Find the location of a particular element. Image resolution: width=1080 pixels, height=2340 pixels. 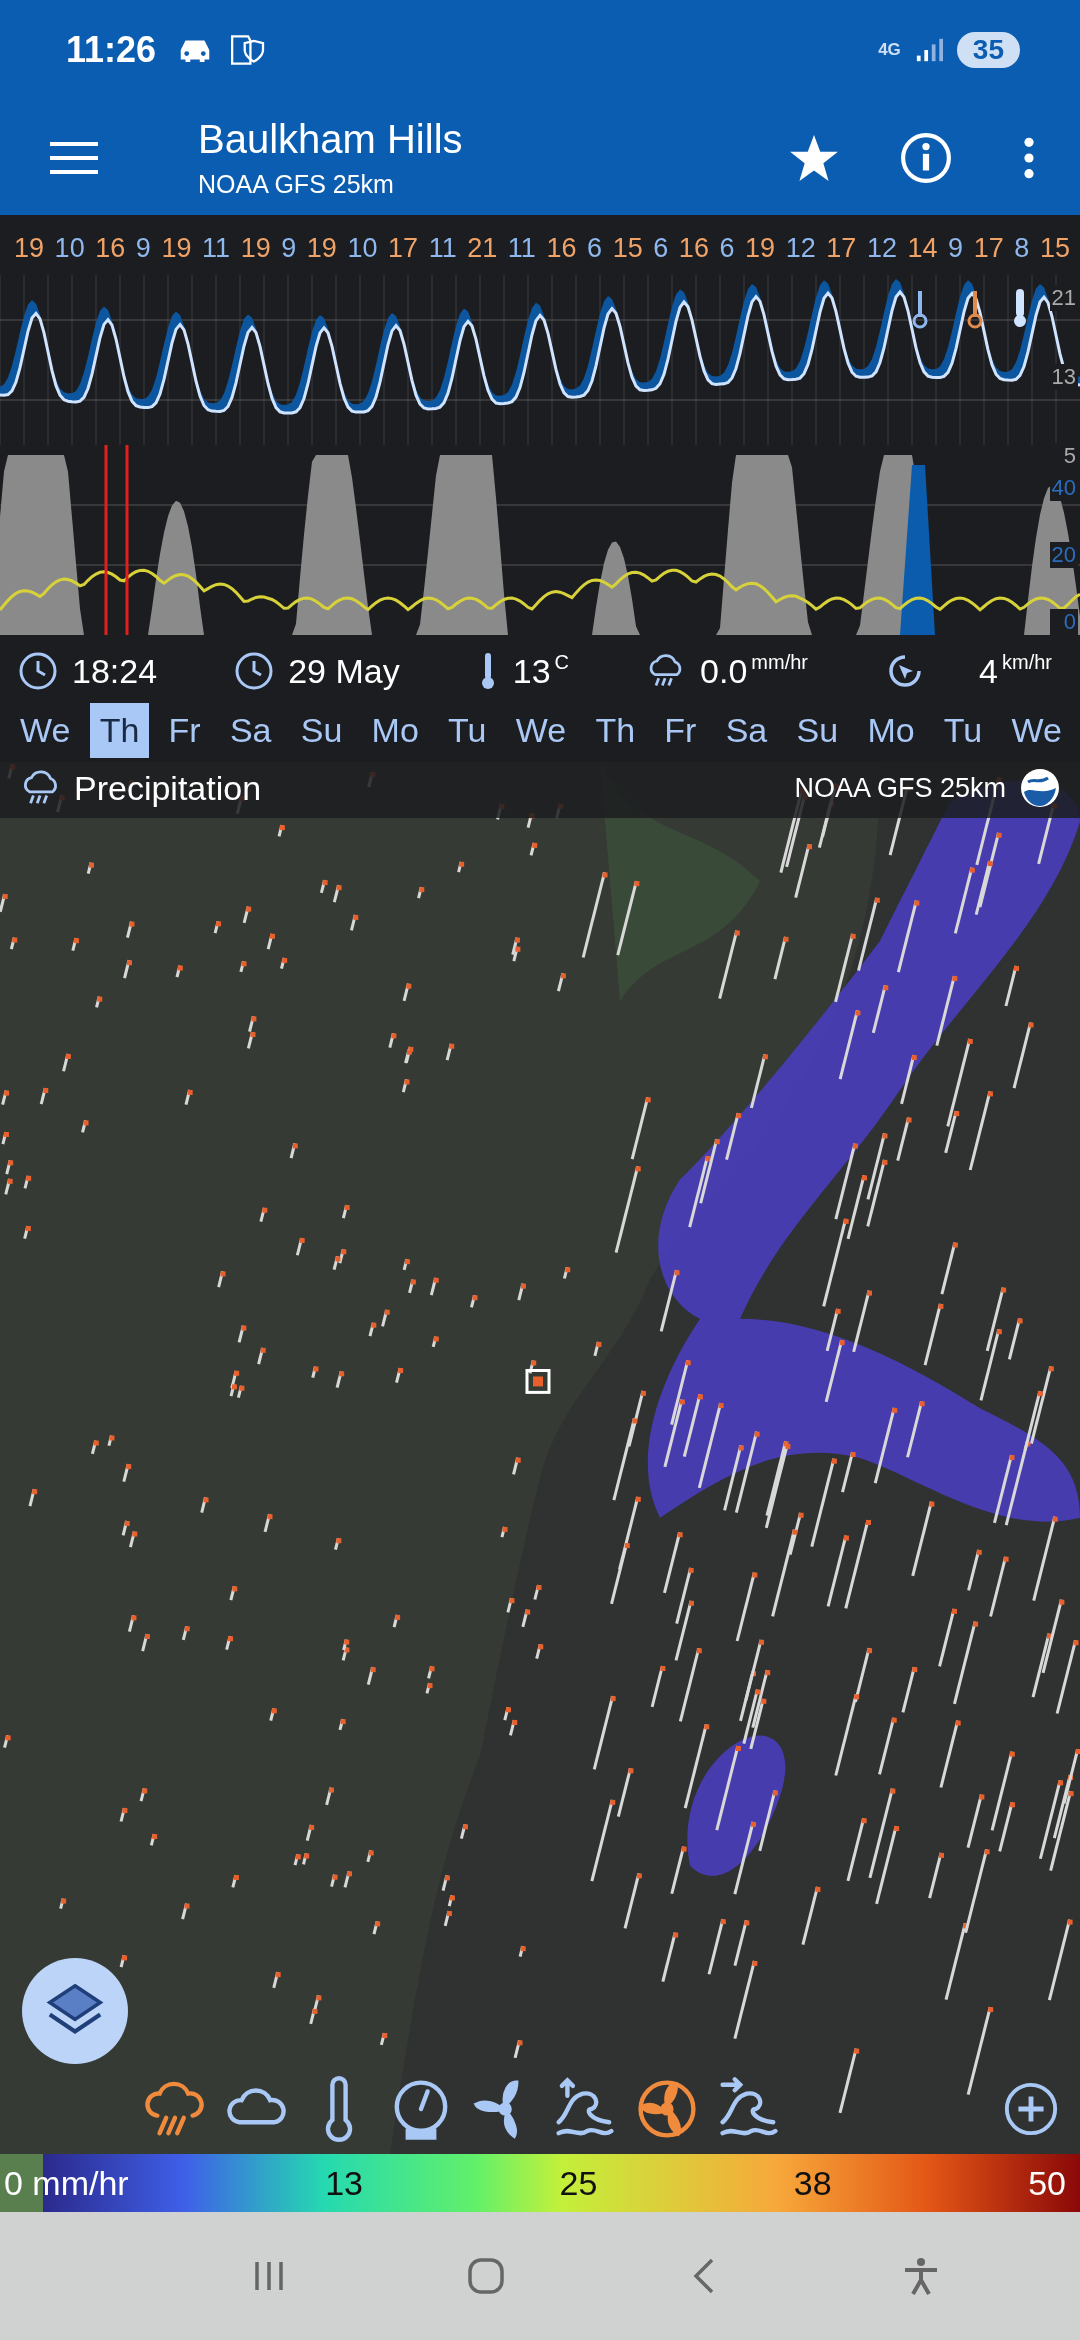

layer-title: Precipitation is located at coordinates (168, 788).